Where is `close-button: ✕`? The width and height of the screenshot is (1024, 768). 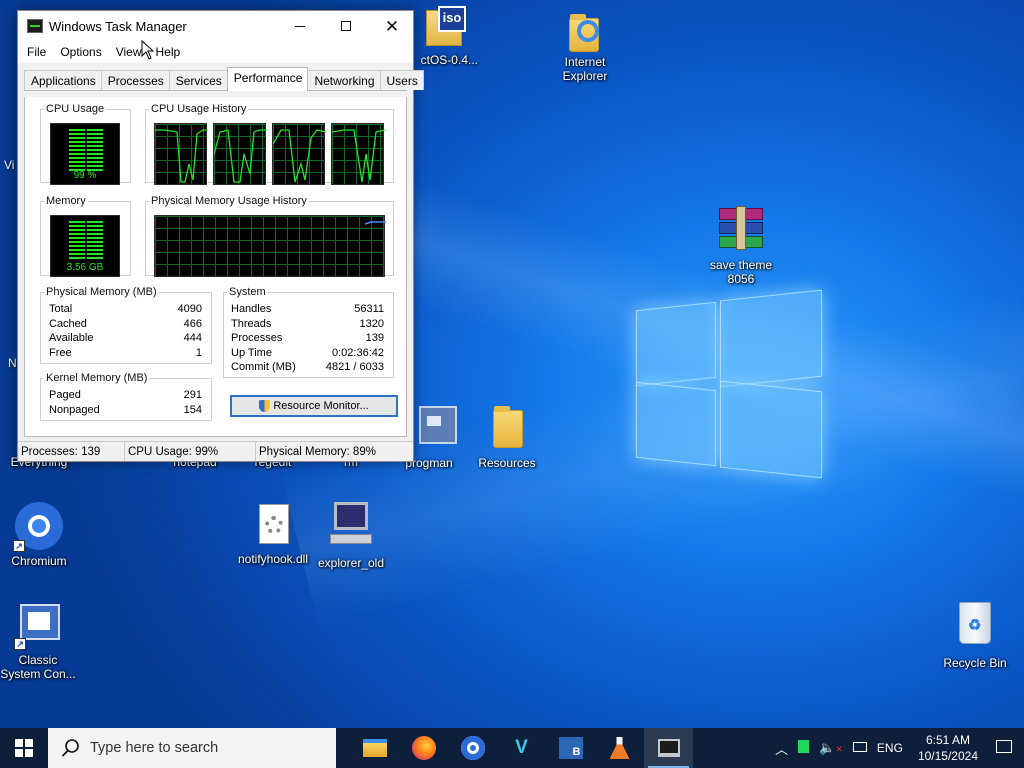 close-button: ✕ is located at coordinates (392, 26).